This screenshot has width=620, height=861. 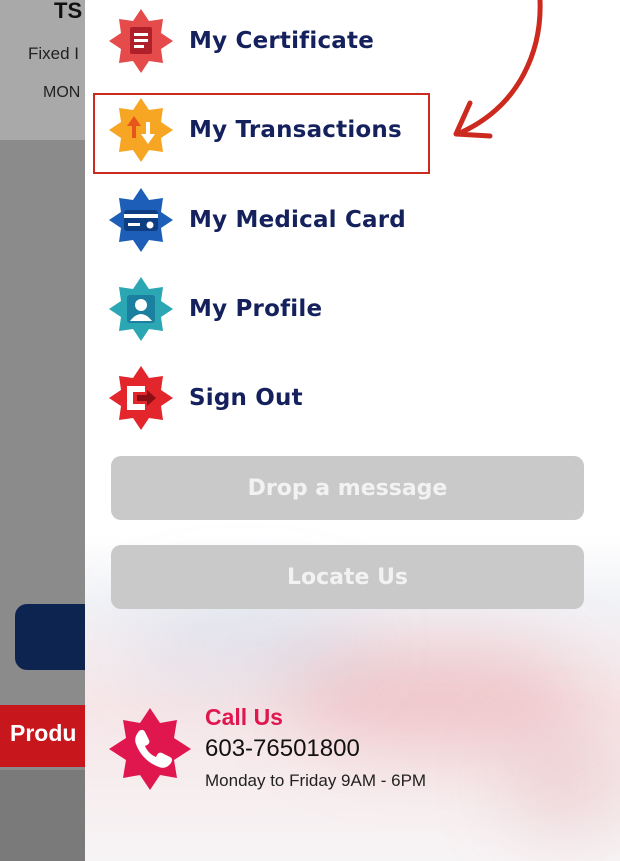 What do you see at coordinates (347, 577) in the screenshot?
I see `locate-us-button: Locate Us` at bounding box center [347, 577].